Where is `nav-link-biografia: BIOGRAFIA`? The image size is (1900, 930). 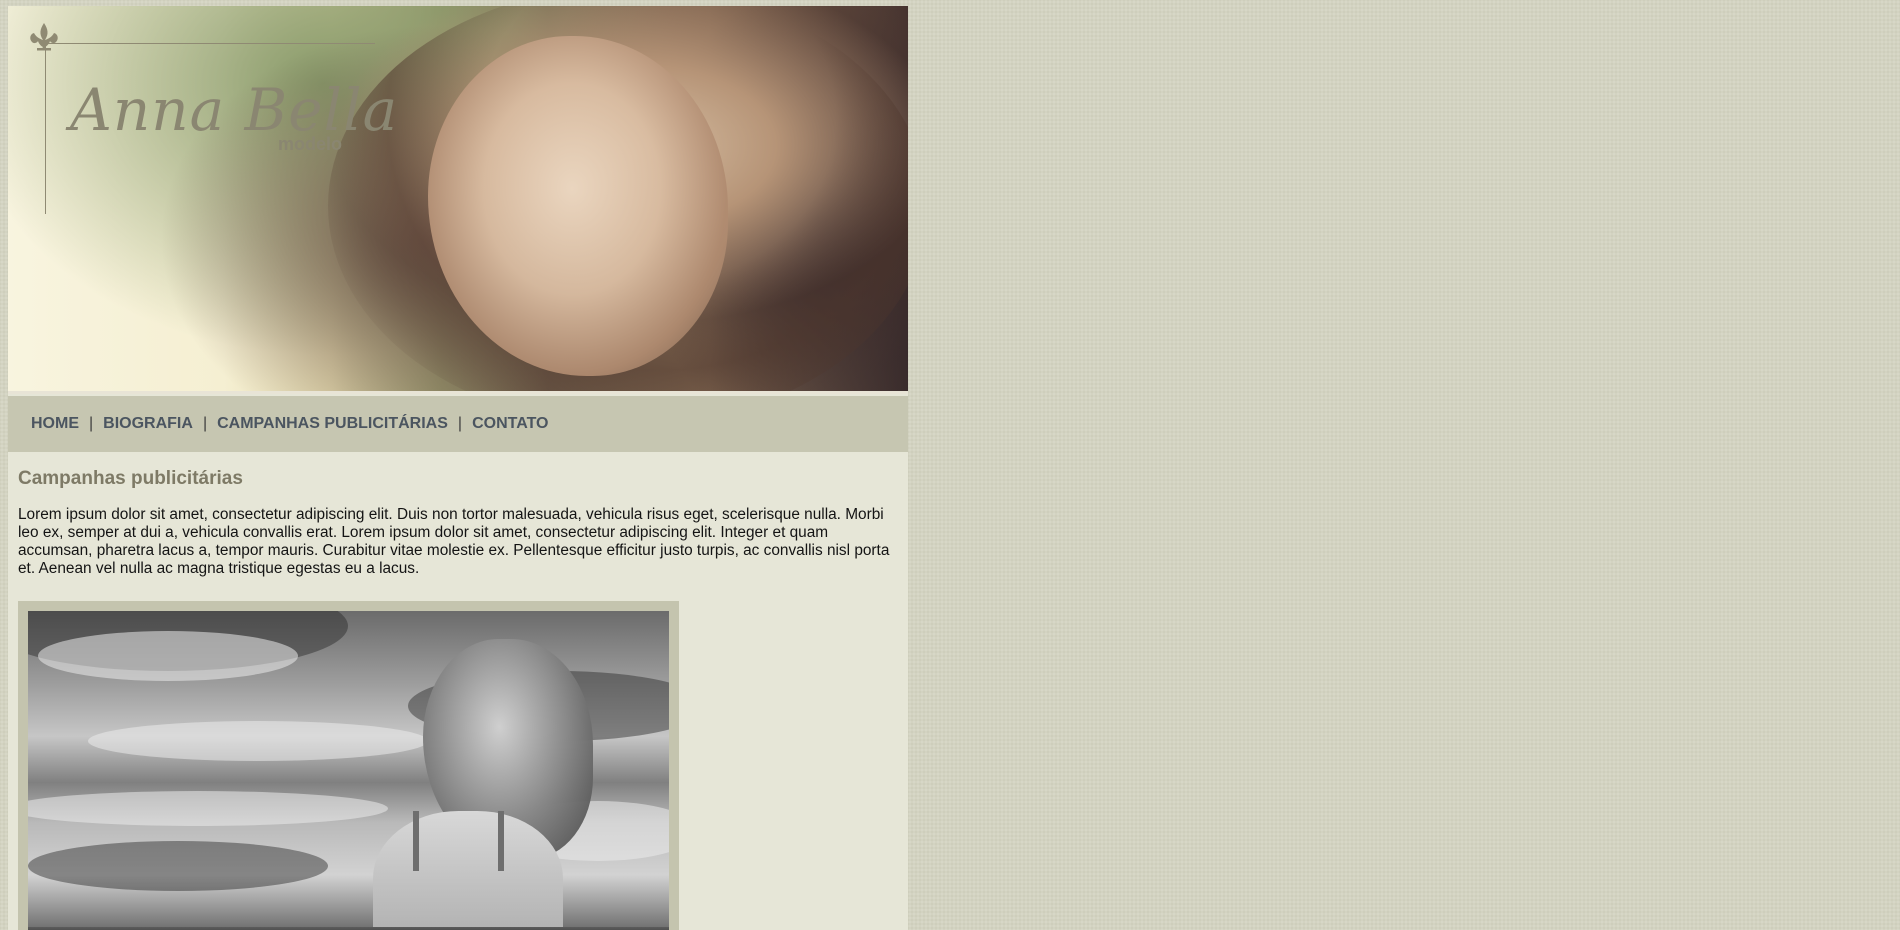 nav-link-biografia: BIOGRAFIA is located at coordinates (148, 424).